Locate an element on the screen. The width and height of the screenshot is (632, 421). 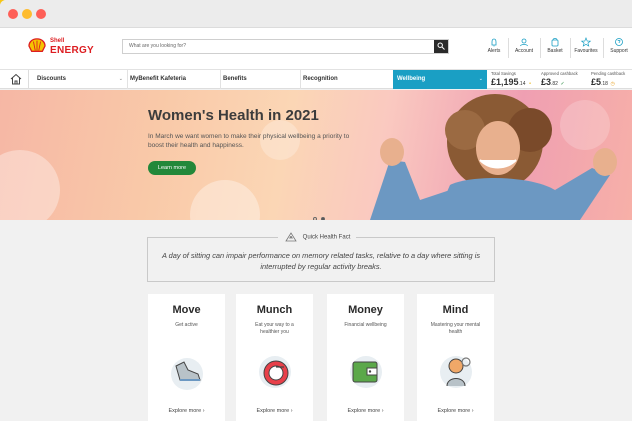
nav-item-discounts: Discounts ⌄ is located at coordinates (82, 79).